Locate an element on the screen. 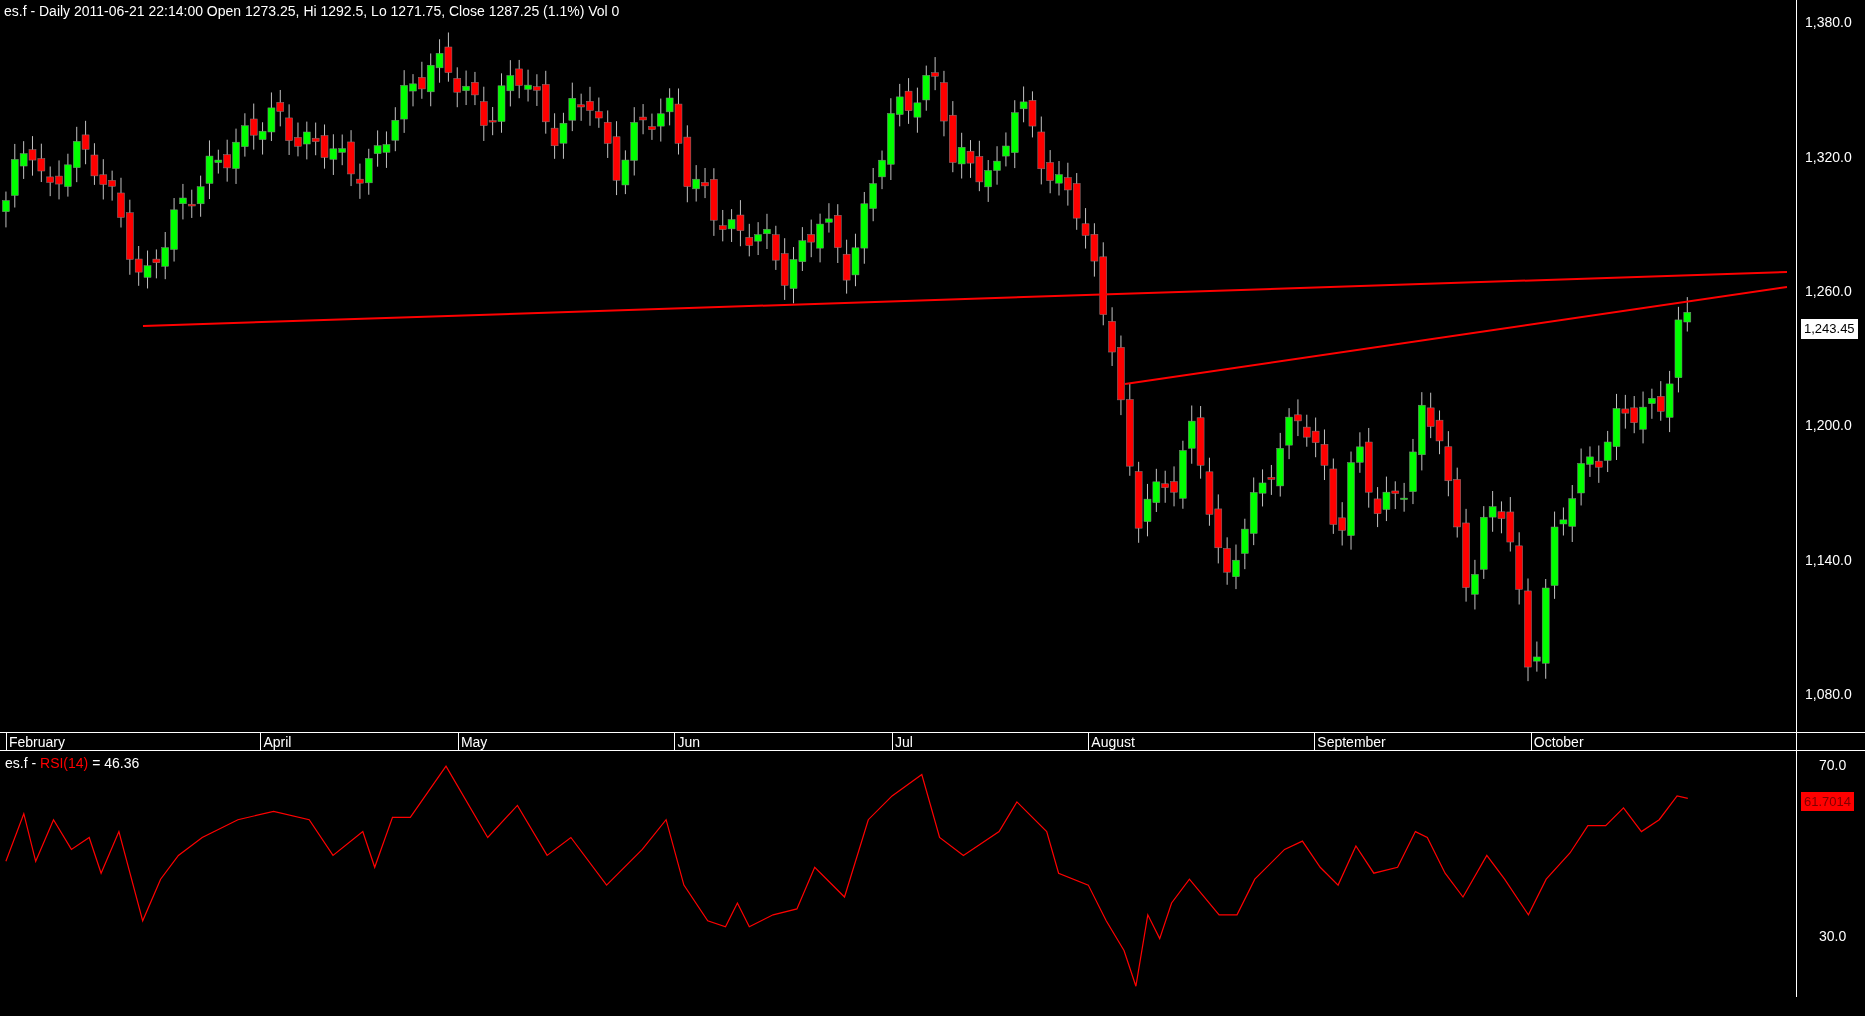 Image resolution: width=1865 pixels, height=1016 pixels. indicator-value: = 46.36 is located at coordinates (115, 763).